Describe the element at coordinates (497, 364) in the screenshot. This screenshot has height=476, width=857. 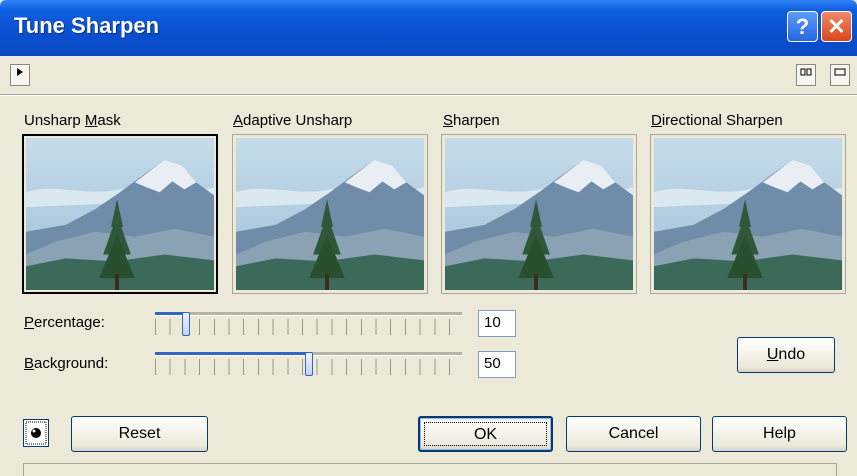
I see `background-value-field: 50` at that location.